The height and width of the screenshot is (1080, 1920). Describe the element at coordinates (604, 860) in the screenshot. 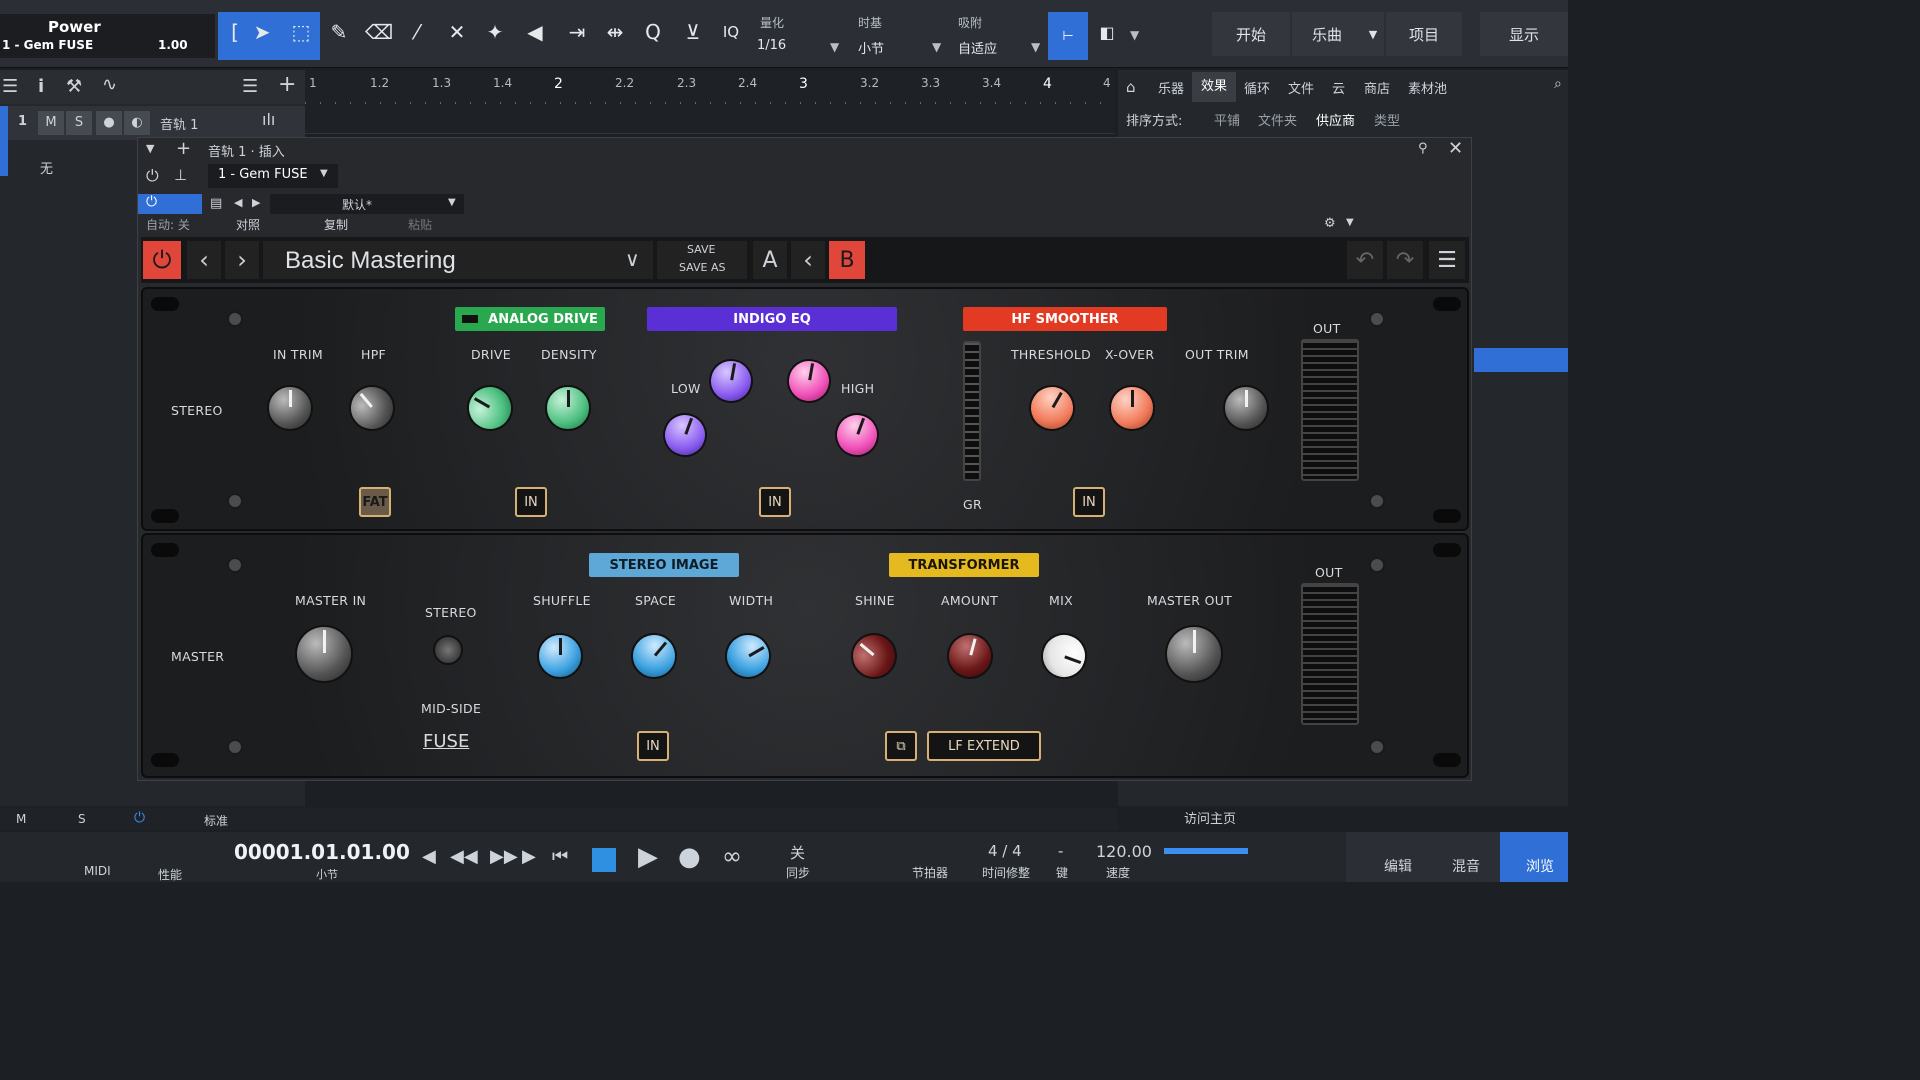

I see `stop-icon` at that location.